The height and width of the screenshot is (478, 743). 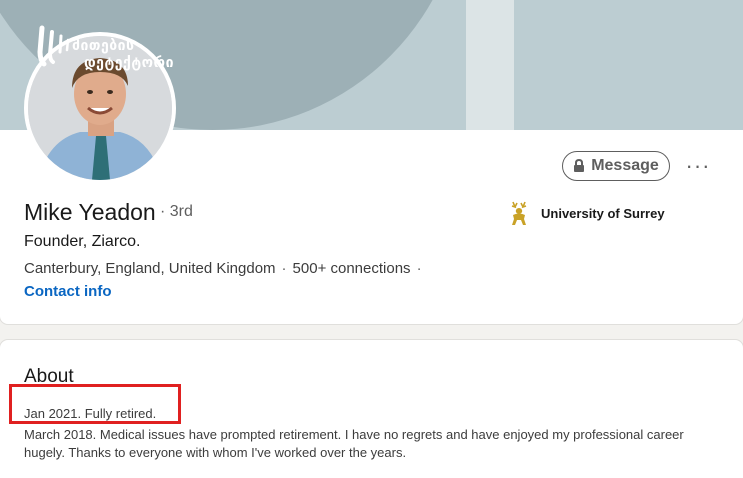 I want to click on watermark-line-2: დეტექტორი, so click(x=129, y=63).